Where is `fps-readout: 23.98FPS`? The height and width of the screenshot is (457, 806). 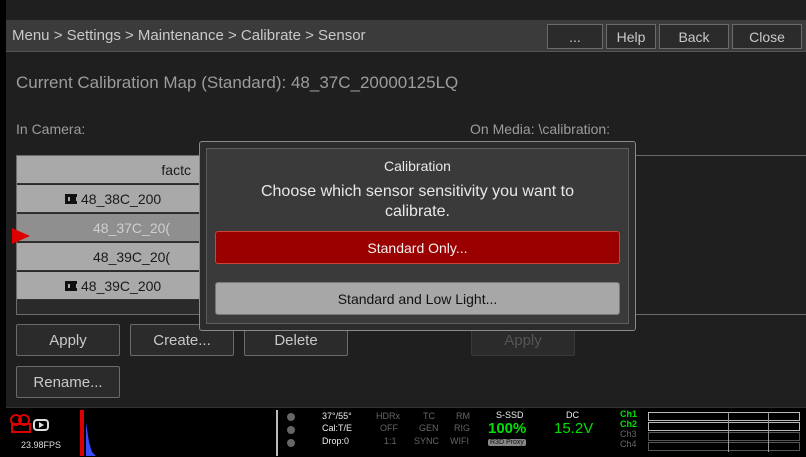
fps-readout: 23.98FPS is located at coordinates (41, 445).